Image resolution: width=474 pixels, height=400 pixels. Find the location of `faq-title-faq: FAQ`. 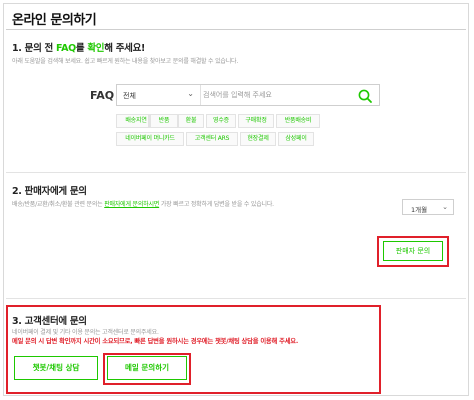

faq-title-faq: FAQ is located at coordinates (65, 48).